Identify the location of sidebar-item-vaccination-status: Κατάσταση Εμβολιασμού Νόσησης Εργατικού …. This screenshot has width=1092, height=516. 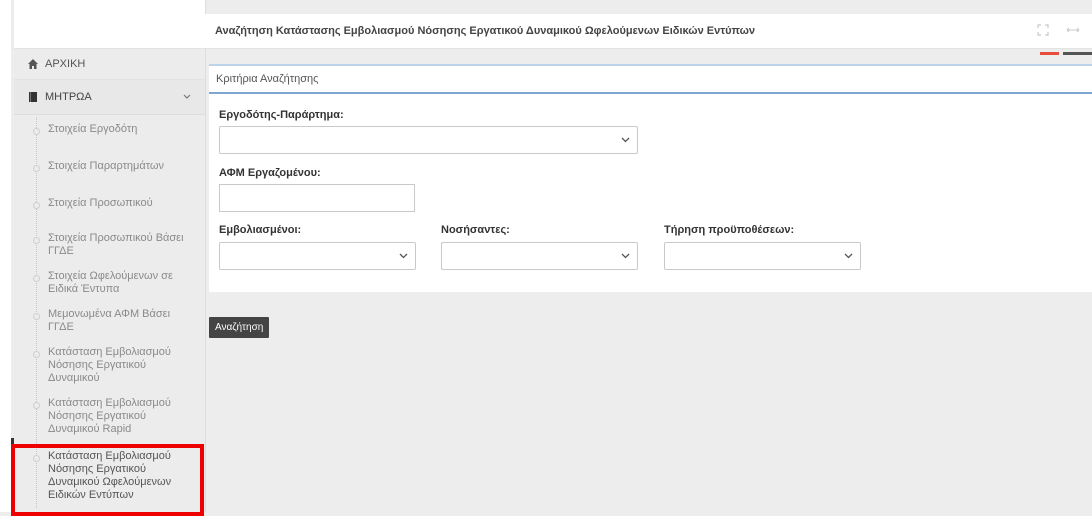
(109, 365).